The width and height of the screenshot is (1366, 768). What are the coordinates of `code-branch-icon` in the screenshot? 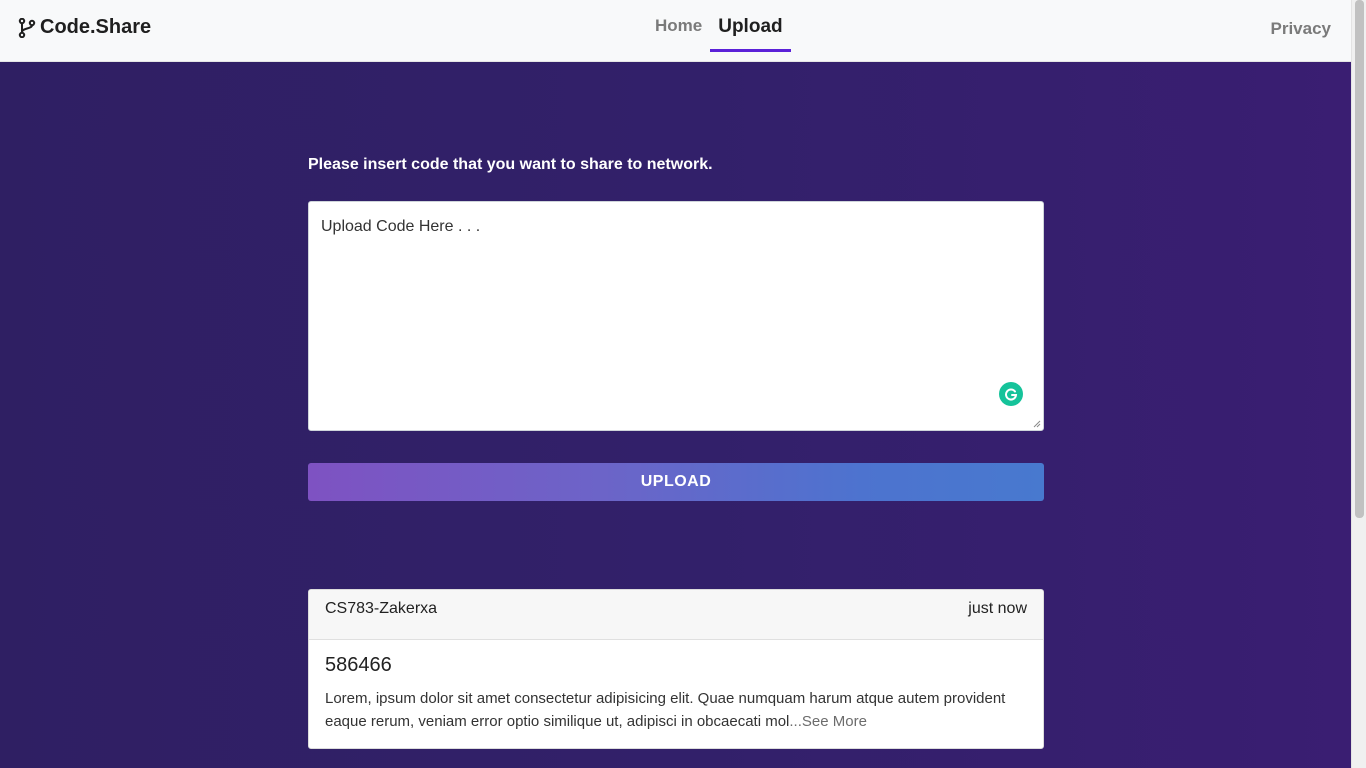 It's located at (27, 27).